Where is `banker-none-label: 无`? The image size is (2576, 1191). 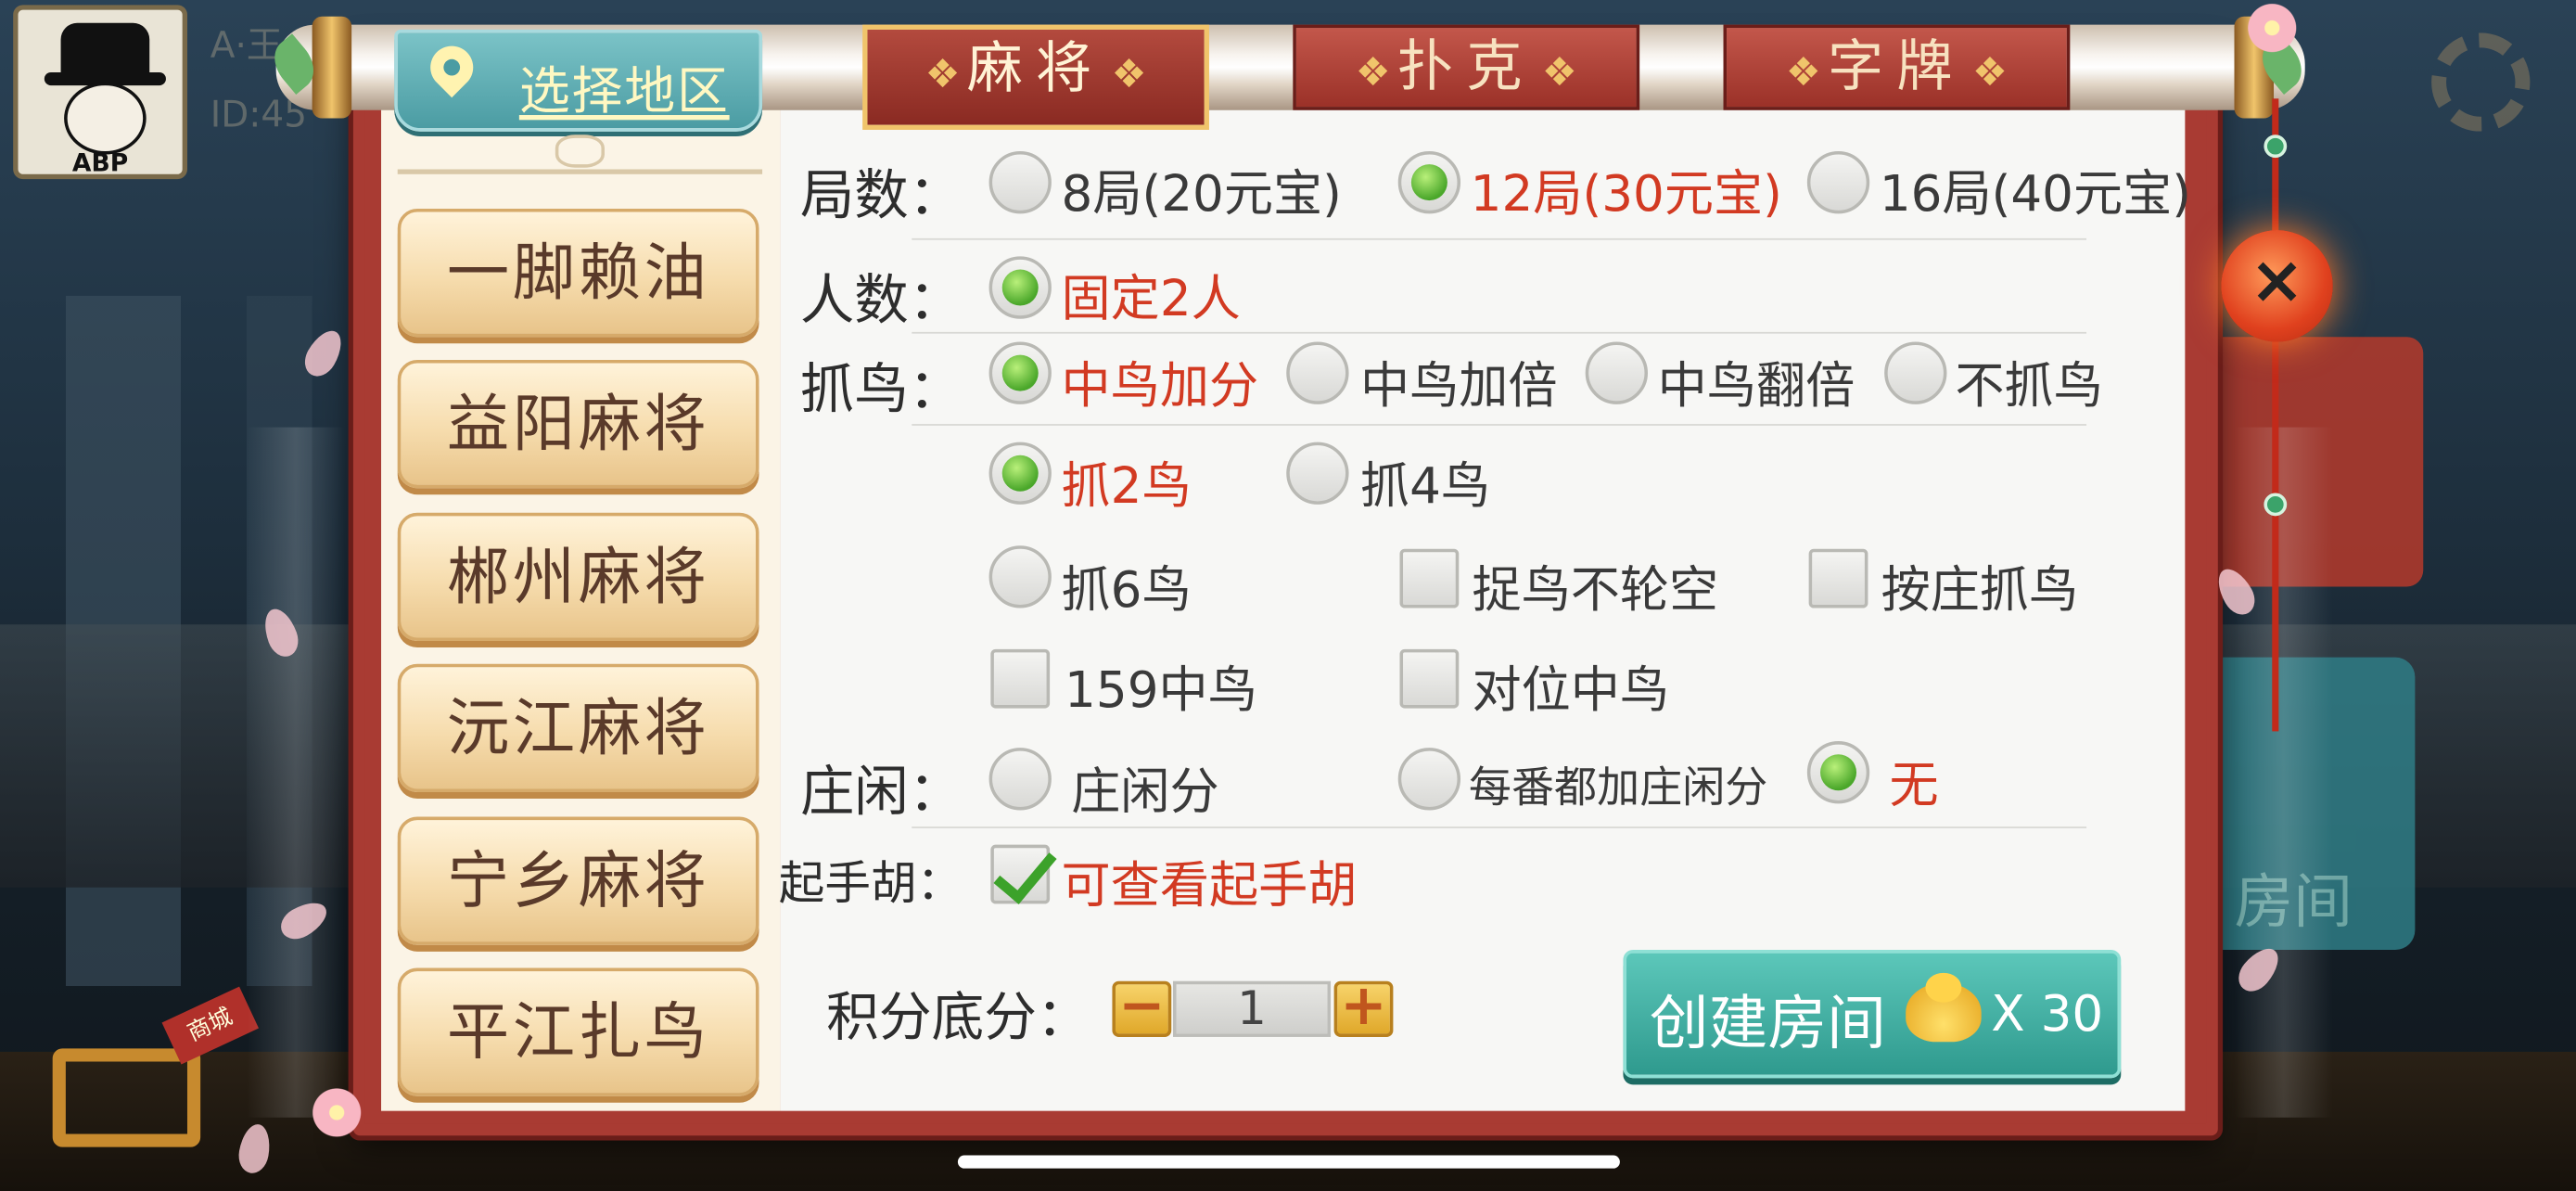
banker-none-label: 无 is located at coordinates (1914, 781).